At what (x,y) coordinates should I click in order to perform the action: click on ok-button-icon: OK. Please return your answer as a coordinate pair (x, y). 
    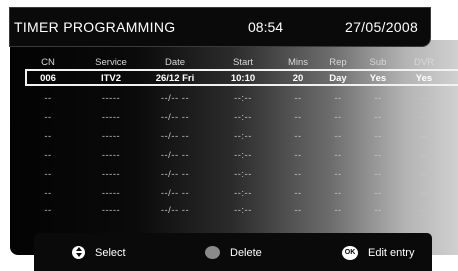
    Looking at the image, I should click on (350, 253).